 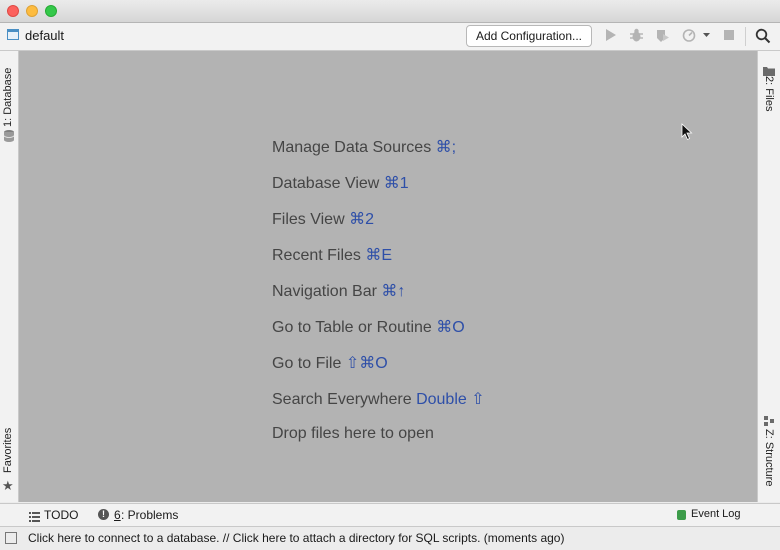 I want to click on hint-item: Drop files here to open, so click(x=353, y=434).